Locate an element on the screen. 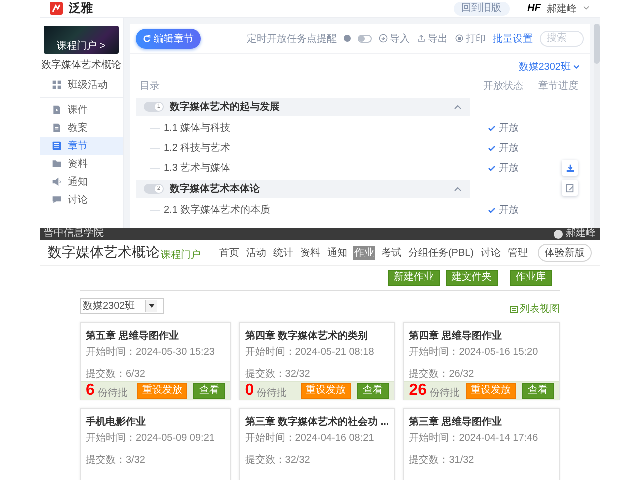 The width and height of the screenshot is (640, 480). nav-tab: 作业 is located at coordinates (364, 253).